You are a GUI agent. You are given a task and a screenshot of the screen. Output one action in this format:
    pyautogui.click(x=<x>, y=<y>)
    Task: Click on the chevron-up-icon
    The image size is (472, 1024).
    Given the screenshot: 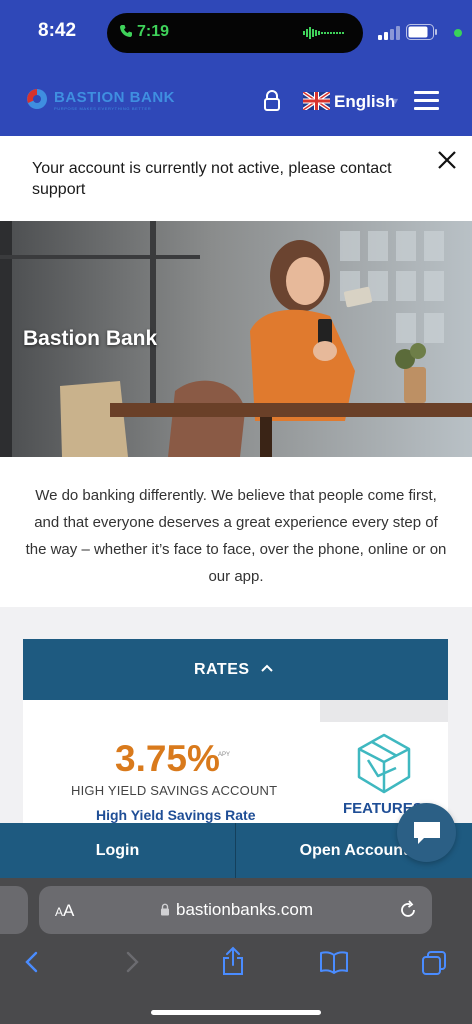 What is the action you would take?
    pyautogui.click(x=267, y=668)
    